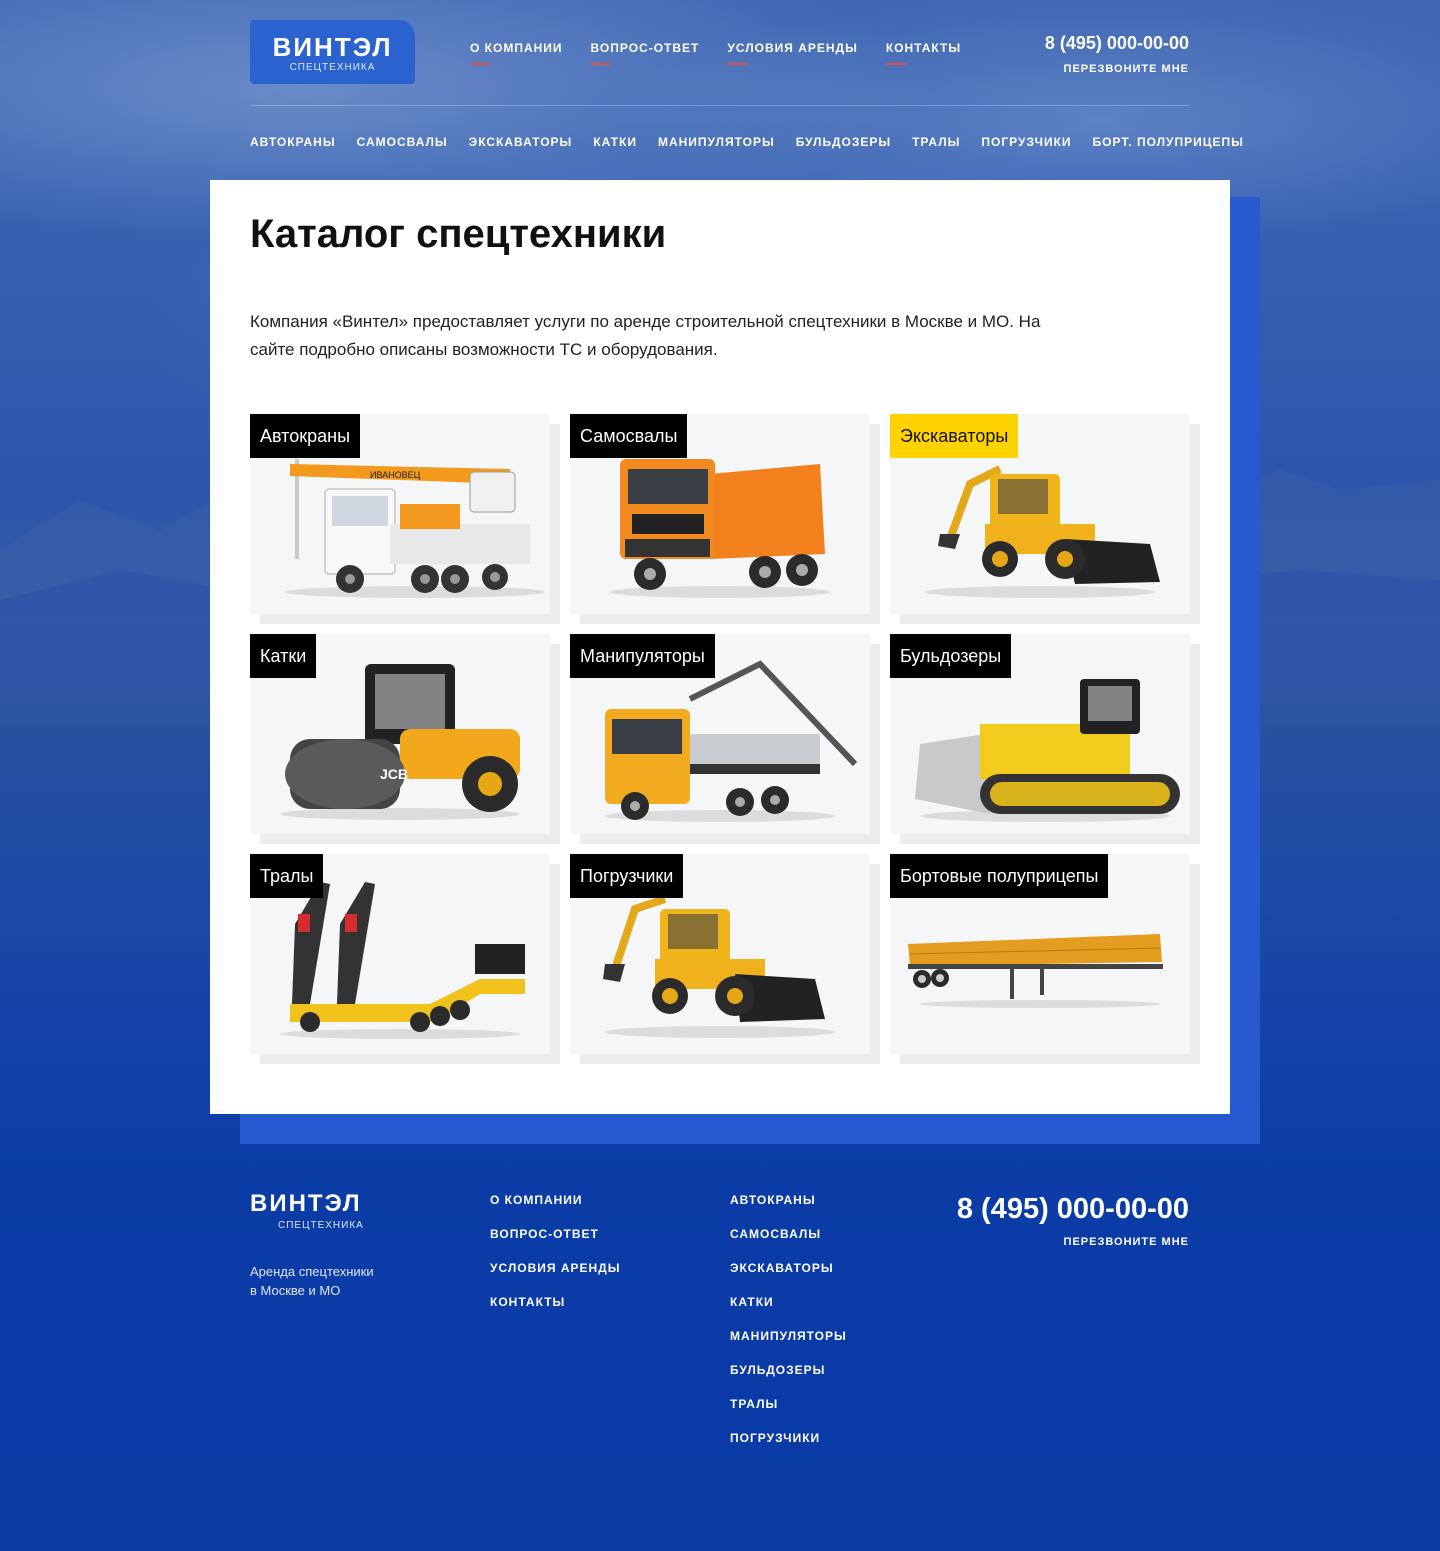 This screenshot has height=1551, width=1440. I want to click on header-divider, so click(720, 105).